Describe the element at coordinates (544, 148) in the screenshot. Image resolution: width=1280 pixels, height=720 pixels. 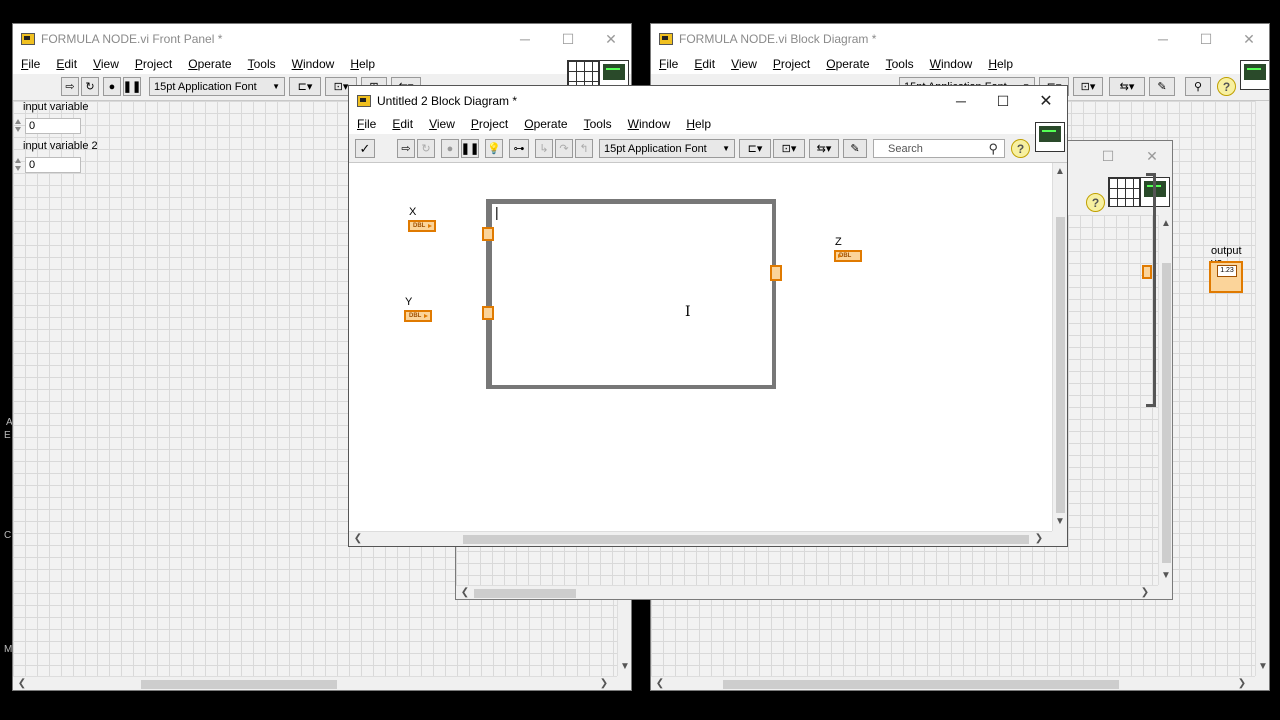
I see `step-into-icon: ↳` at that location.